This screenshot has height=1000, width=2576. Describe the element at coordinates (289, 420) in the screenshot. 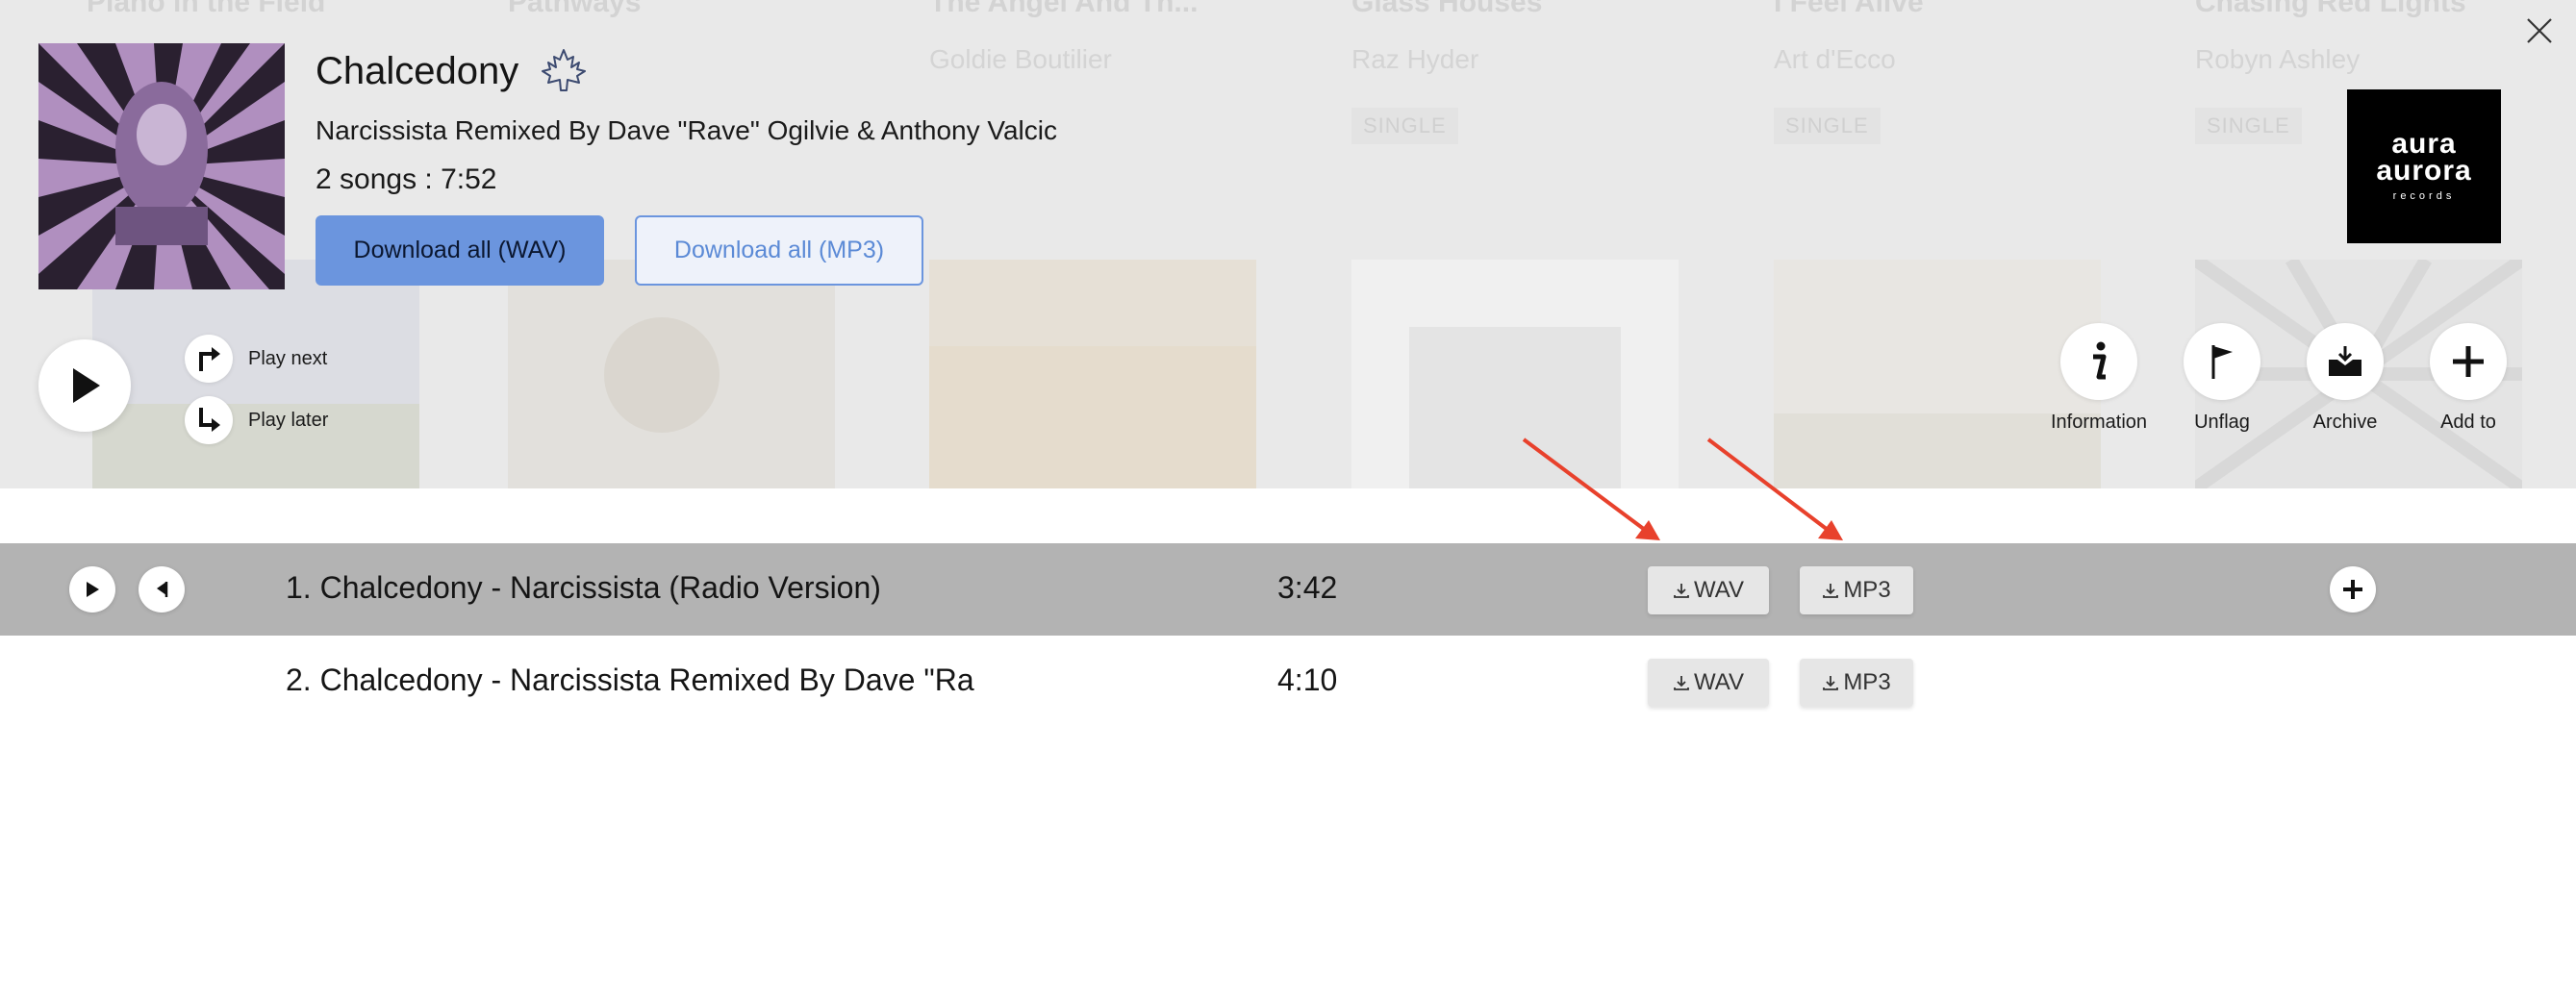

I see `play-later-label: Play later` at that location.